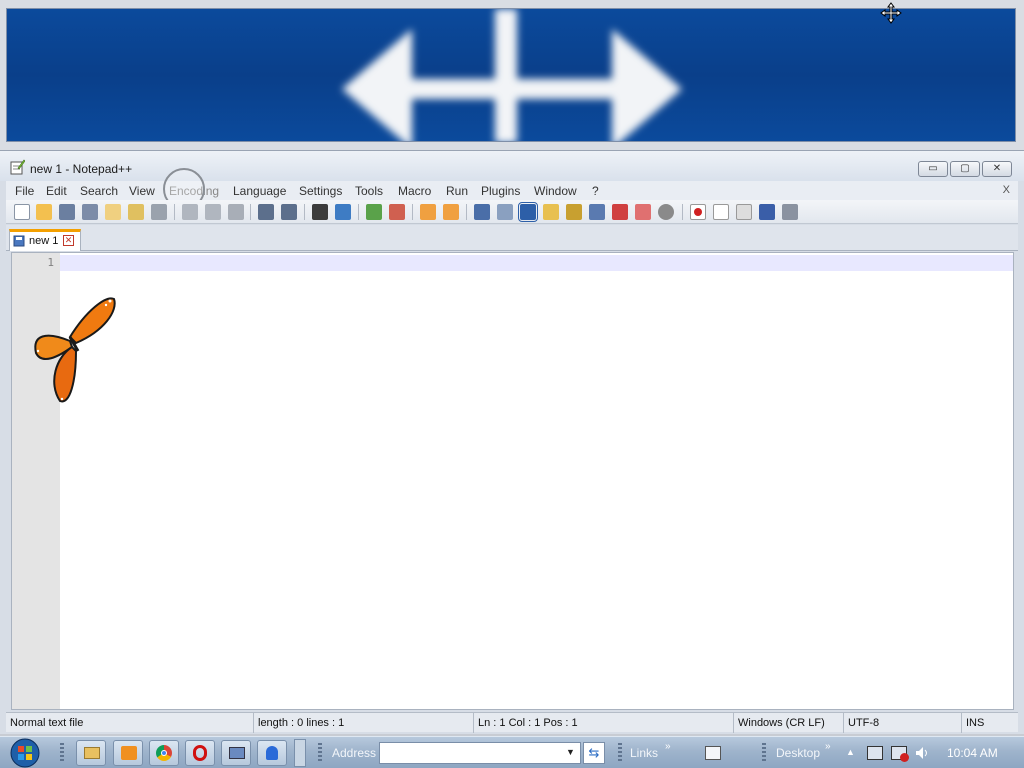 The image size is (1024, 768). Describe the element at coordinates (903, 723) in the screenshot. I see `status-encoding: UTF-8` at that location.